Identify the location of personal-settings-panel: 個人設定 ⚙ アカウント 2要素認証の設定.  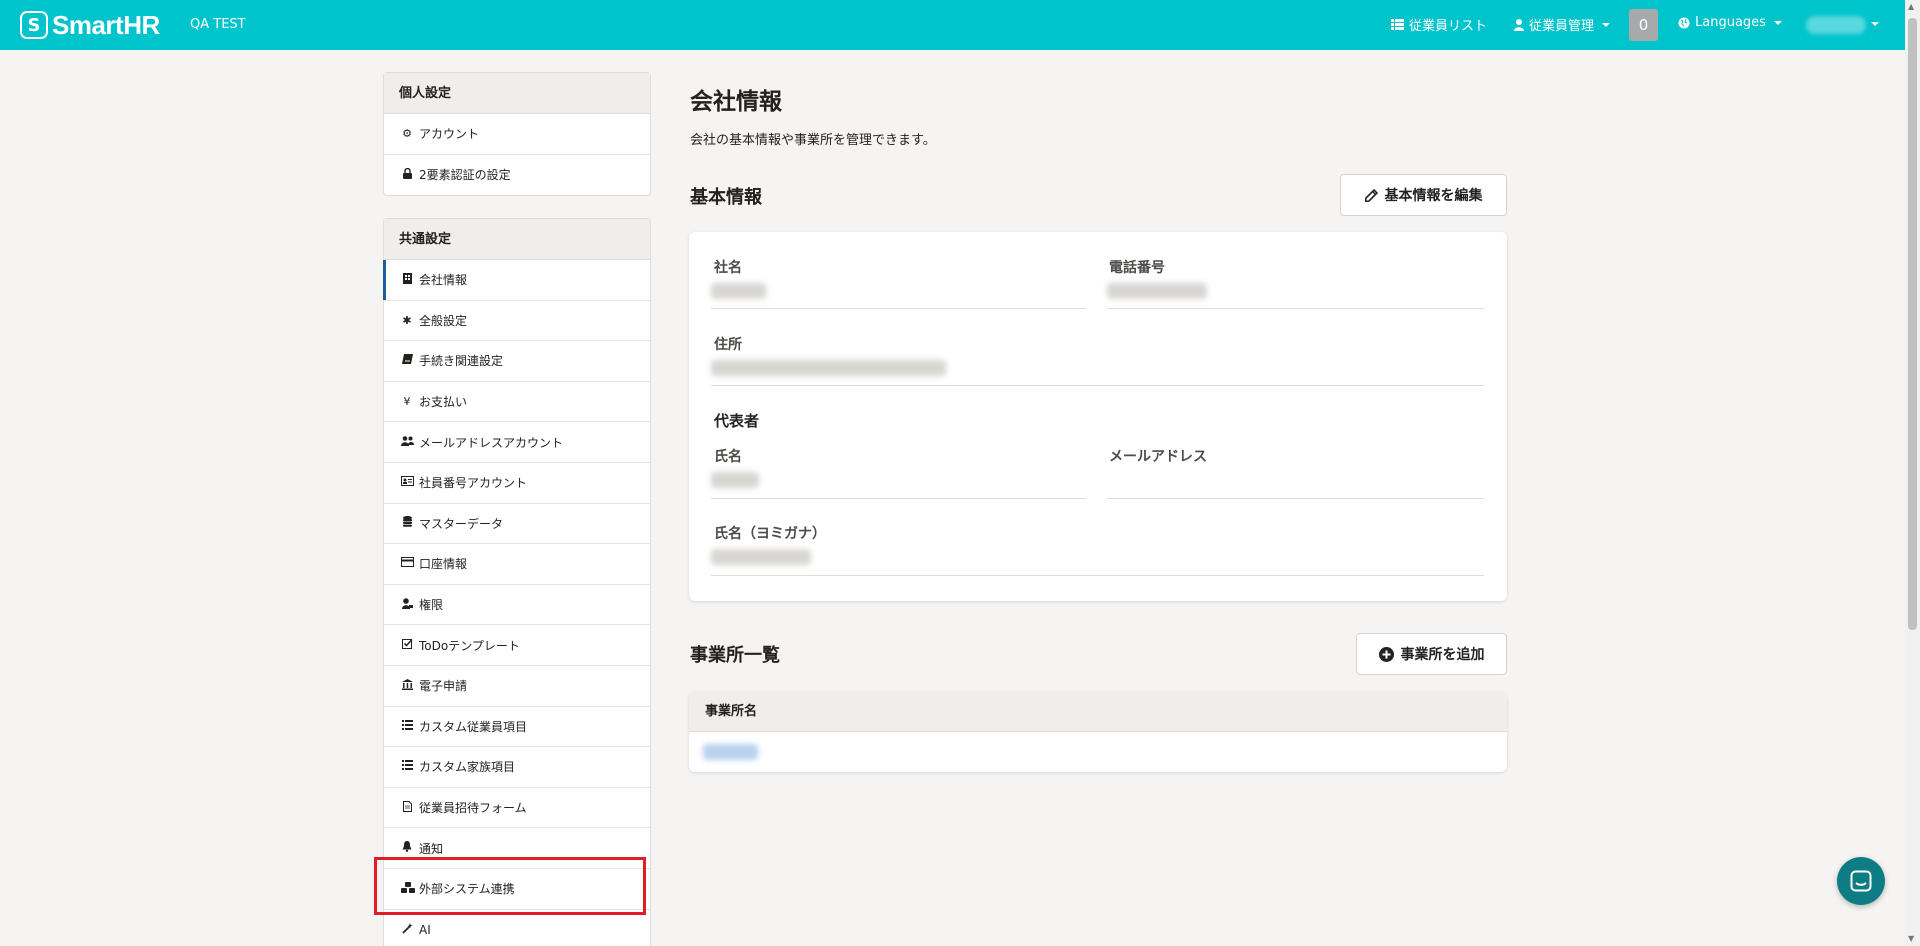
(517, 134).